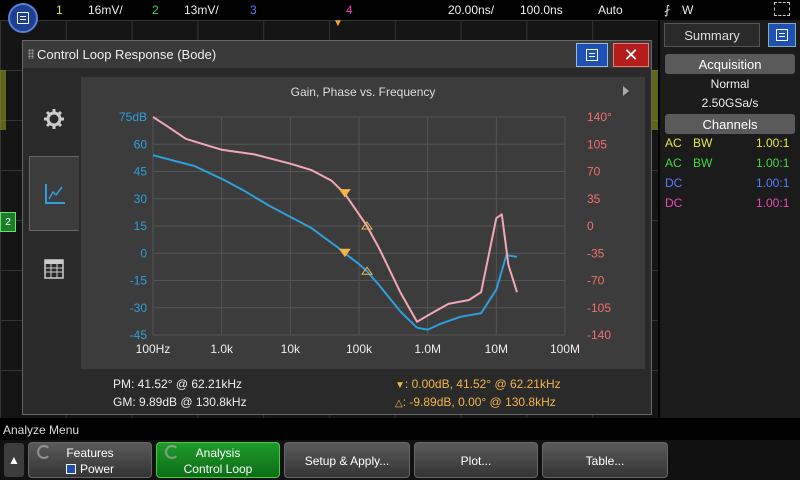 The width and height of the screenshot is (800, 480). What do you see at coordinates (141, 144) in the screenshot?
I see `y-left-tick-label: 60` at bounding box center [141, 144].